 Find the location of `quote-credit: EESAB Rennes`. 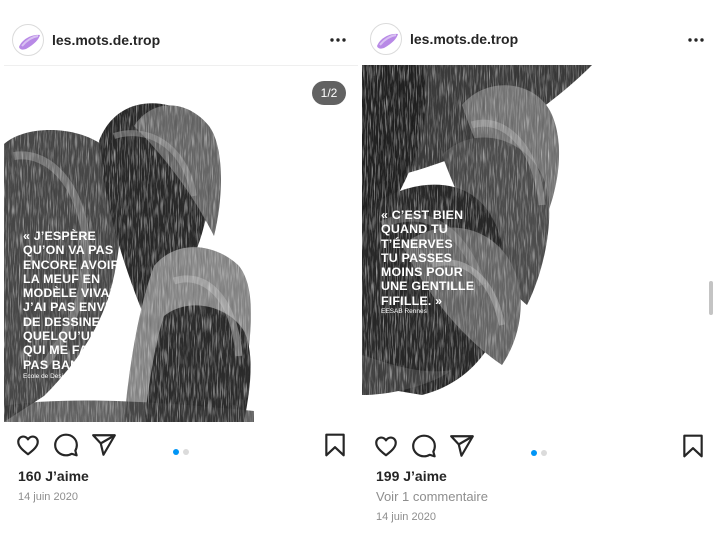

quote-credit: EESAB Rennes is located at coordinates (404, 311).